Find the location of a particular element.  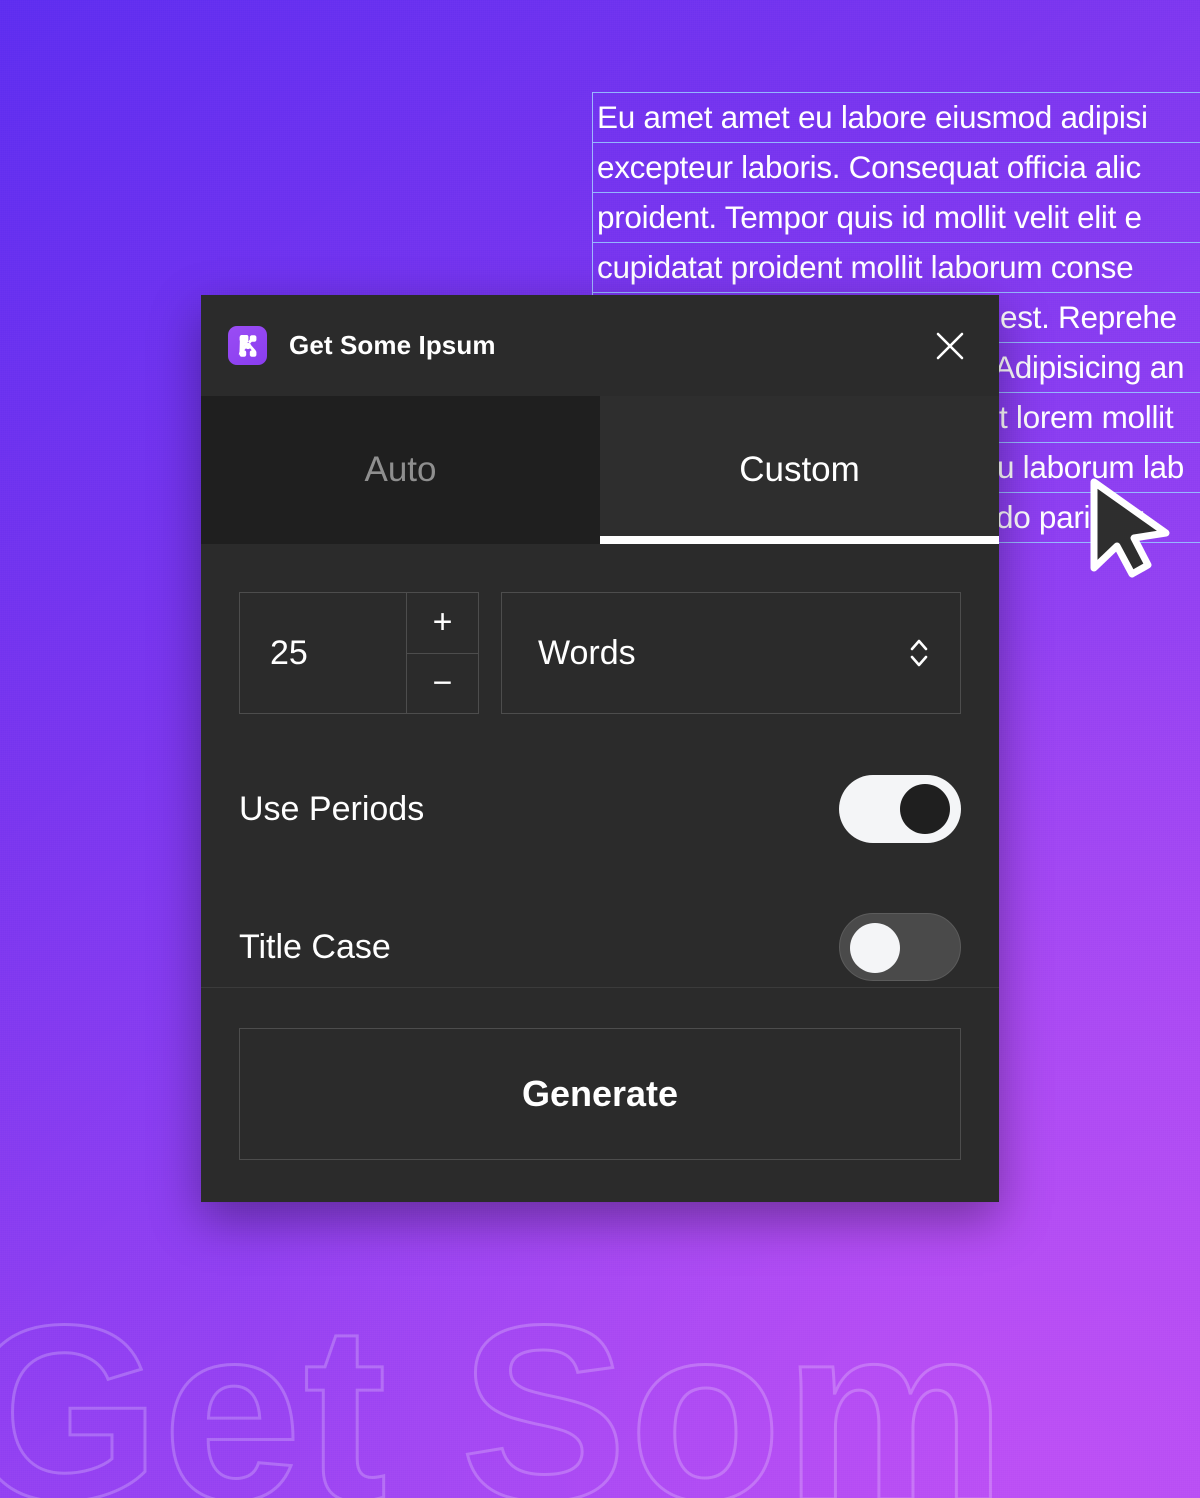

unit-select: Words is located at coordinates (731, 653).